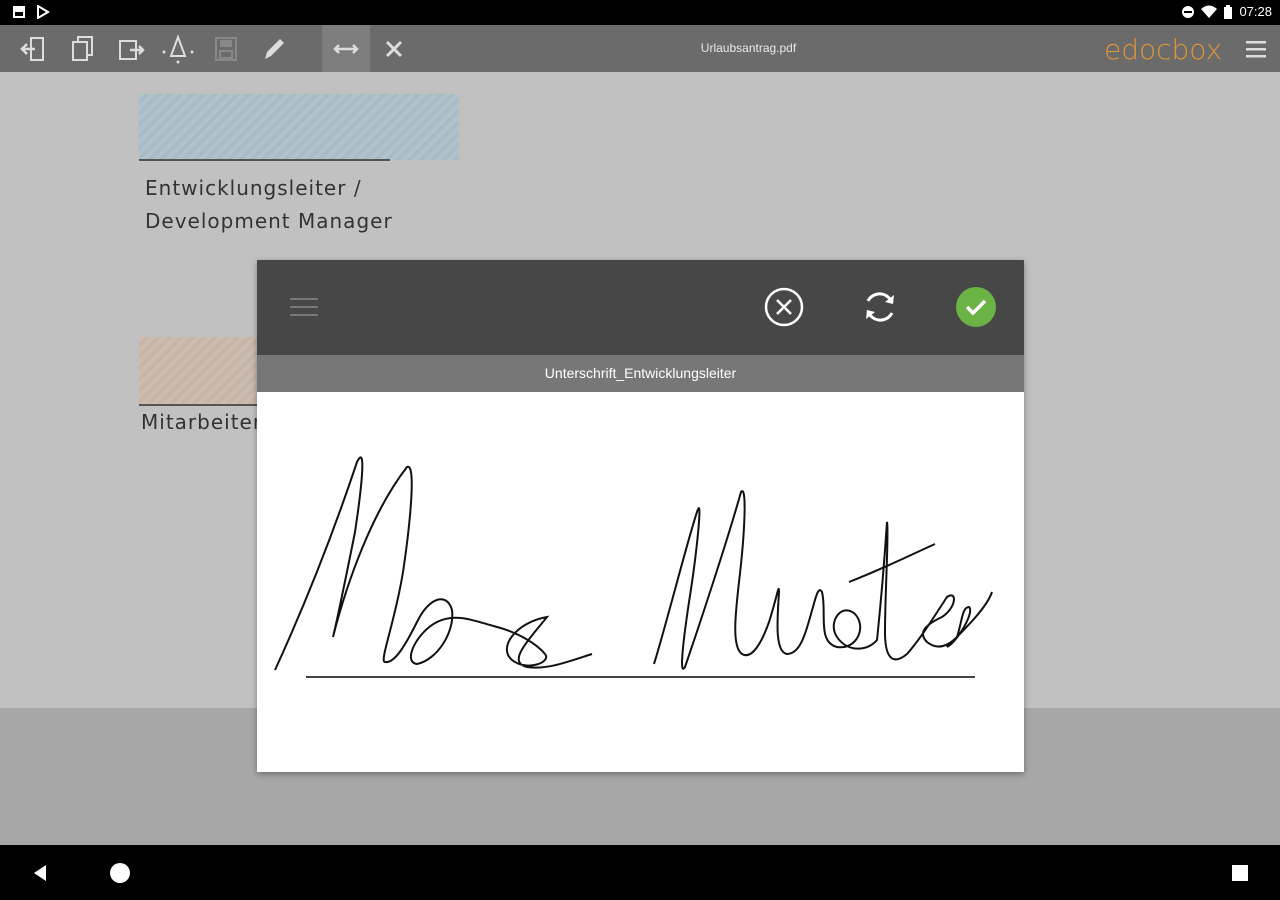 This screenshot has width=1280, height=900. Describe the element at coordinates (1209, 11) in the screenshot. I see `wifi-icon` at that location.